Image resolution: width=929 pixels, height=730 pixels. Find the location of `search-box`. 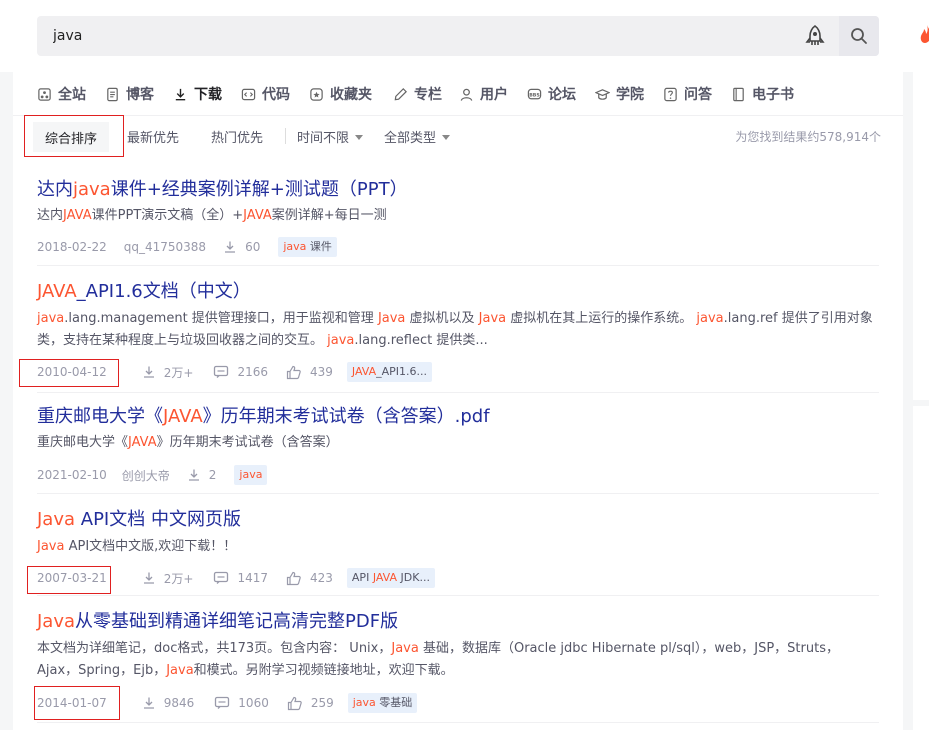

search-box is located at coordinates (458, 36).